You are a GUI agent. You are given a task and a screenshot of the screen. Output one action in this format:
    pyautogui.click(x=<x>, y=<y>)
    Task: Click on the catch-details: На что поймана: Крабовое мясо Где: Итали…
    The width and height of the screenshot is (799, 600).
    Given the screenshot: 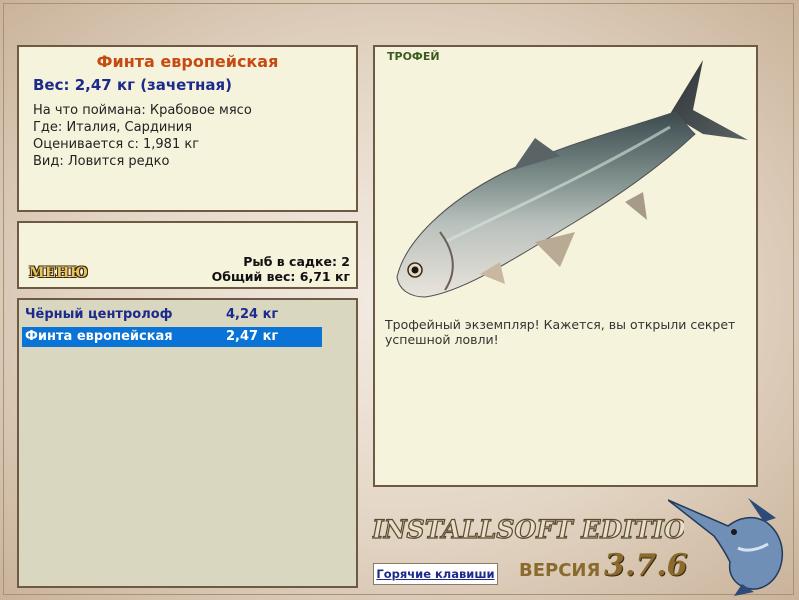 What is the action you would take?
    pyautogui.click(x=194, y=136)
    